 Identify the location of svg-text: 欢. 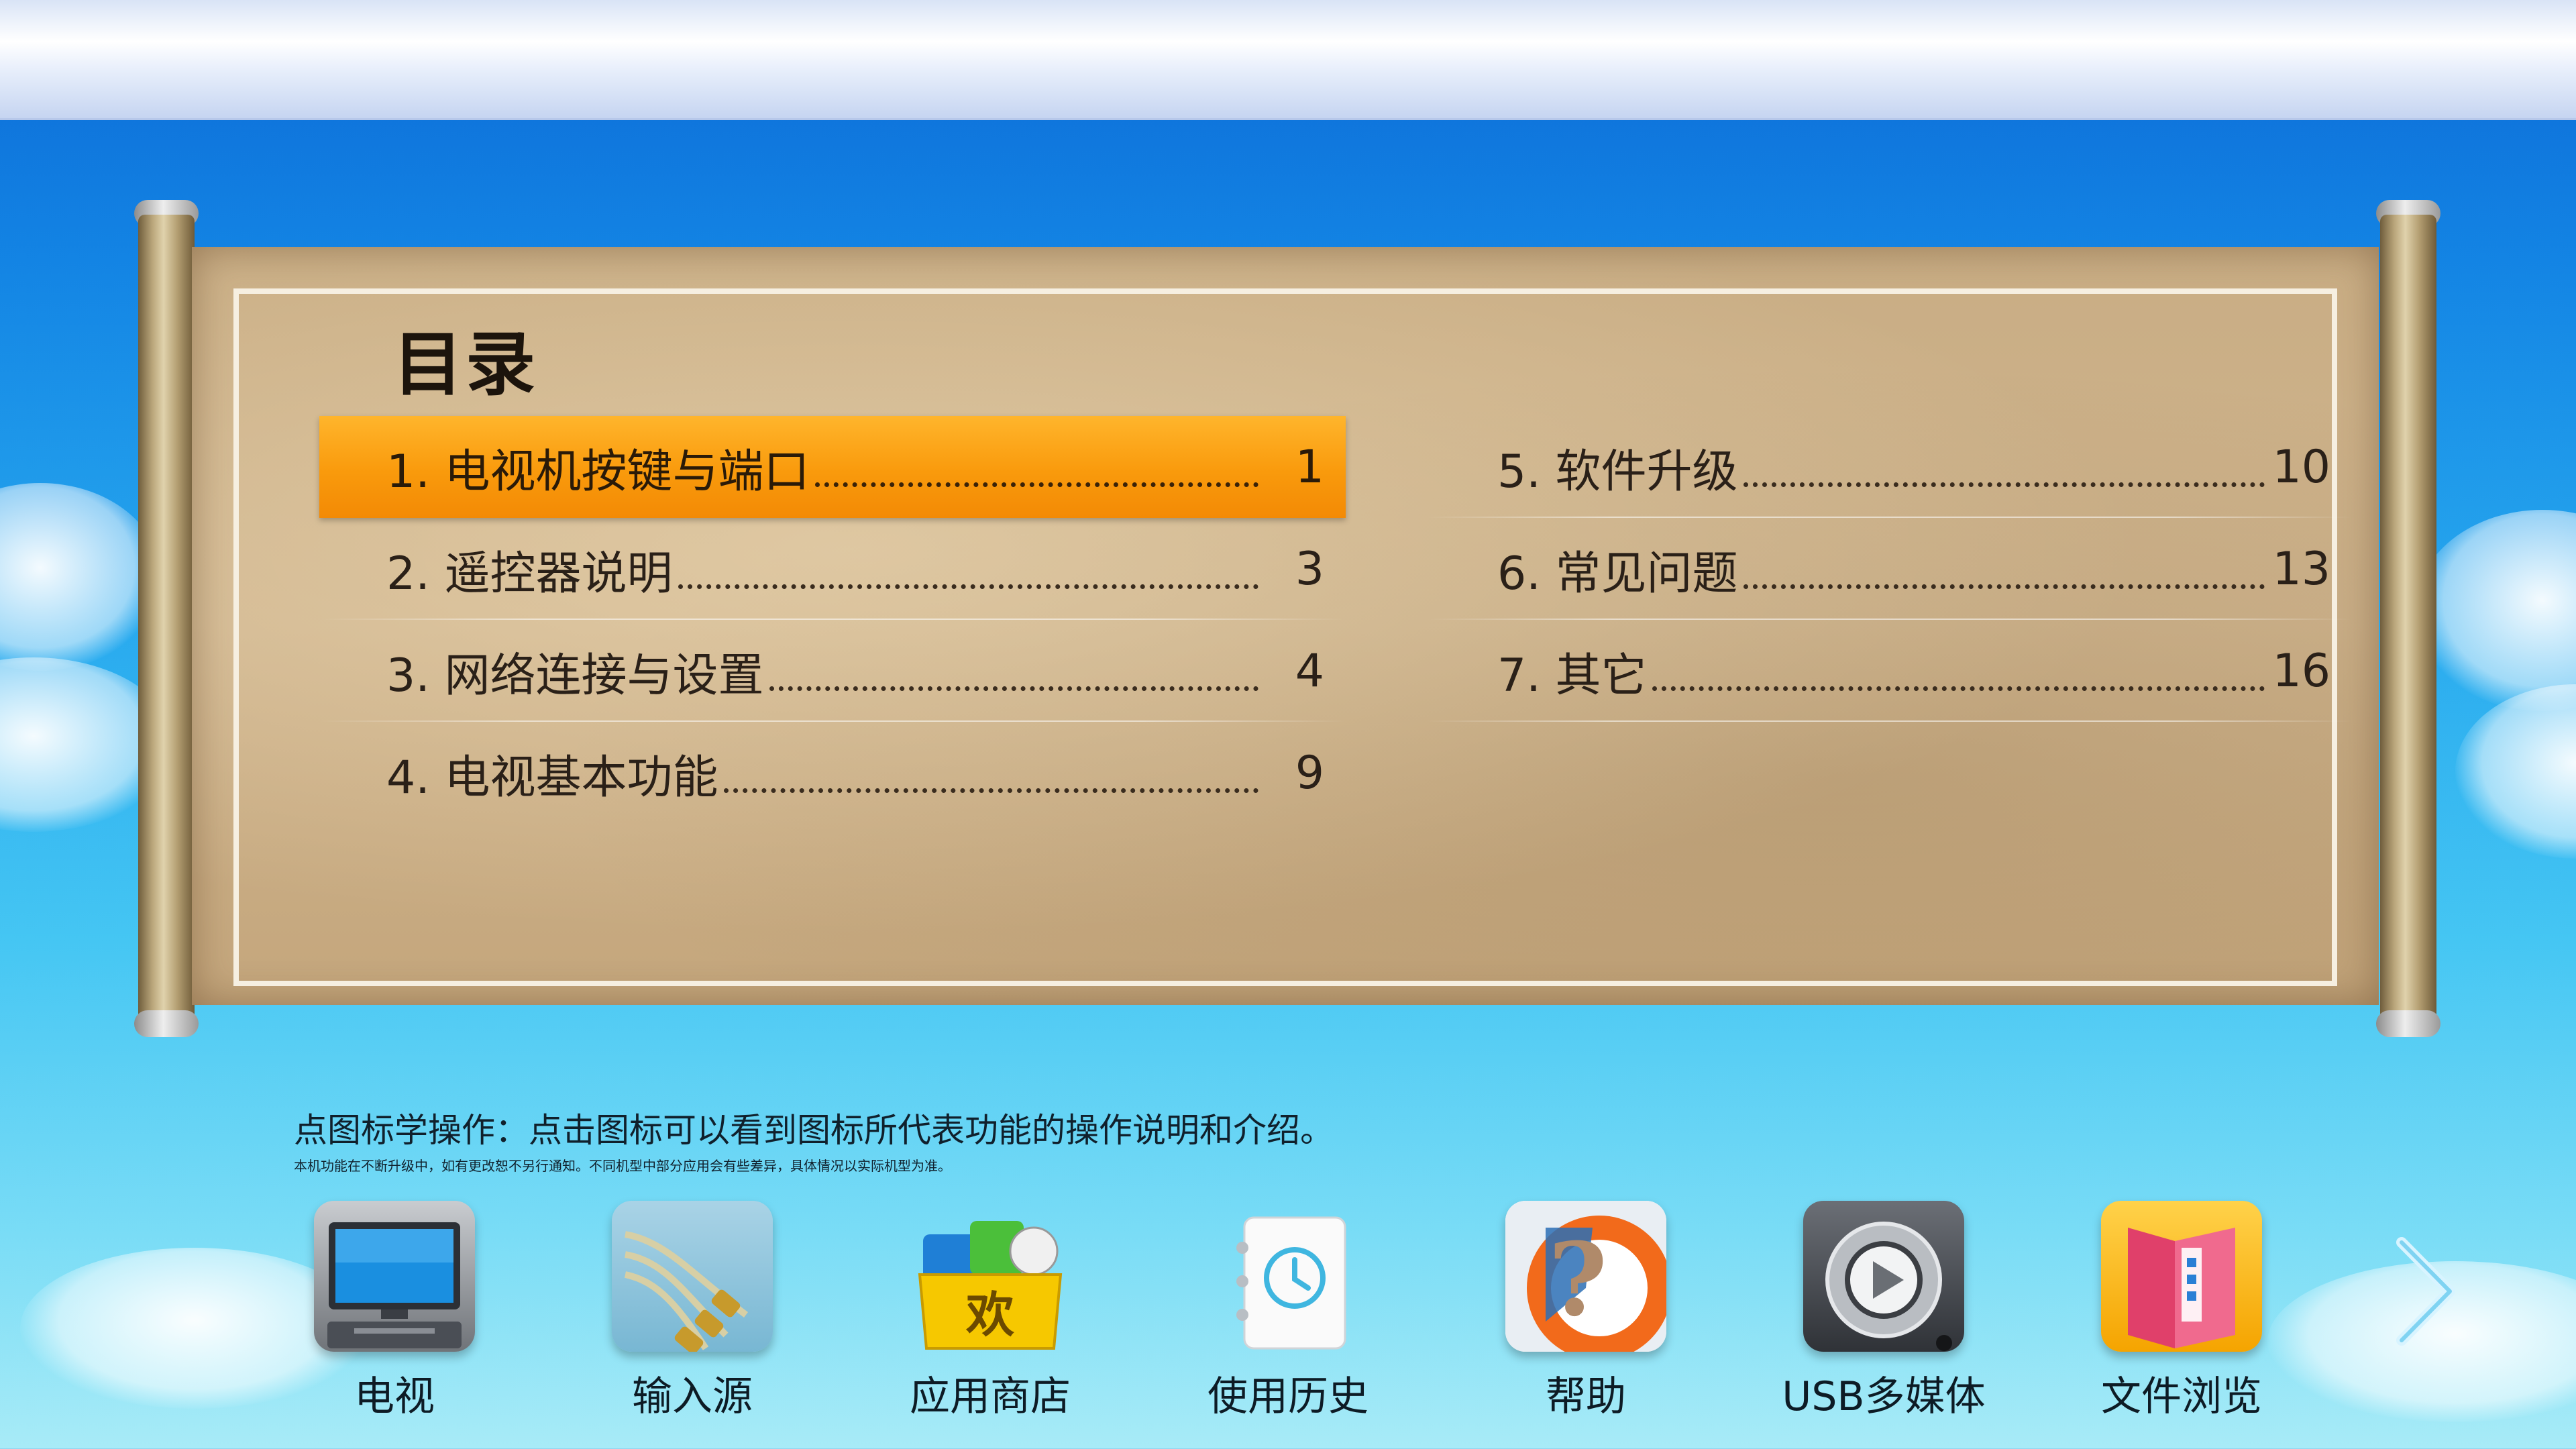
(989, 1315).